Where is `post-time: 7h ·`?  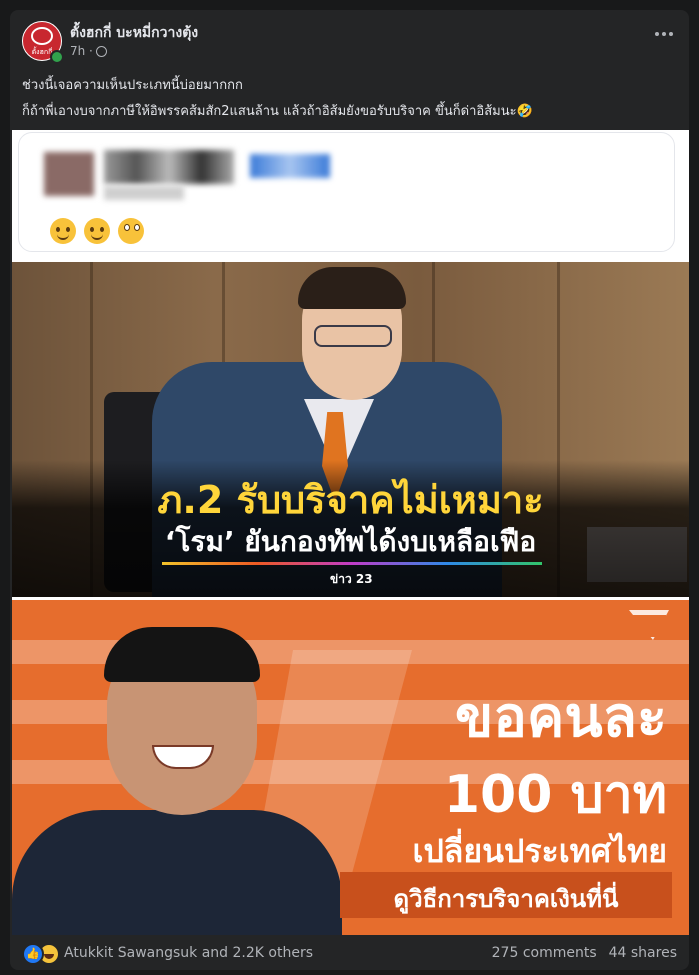 post-time: 7h · is located at coordinates (81, 51).